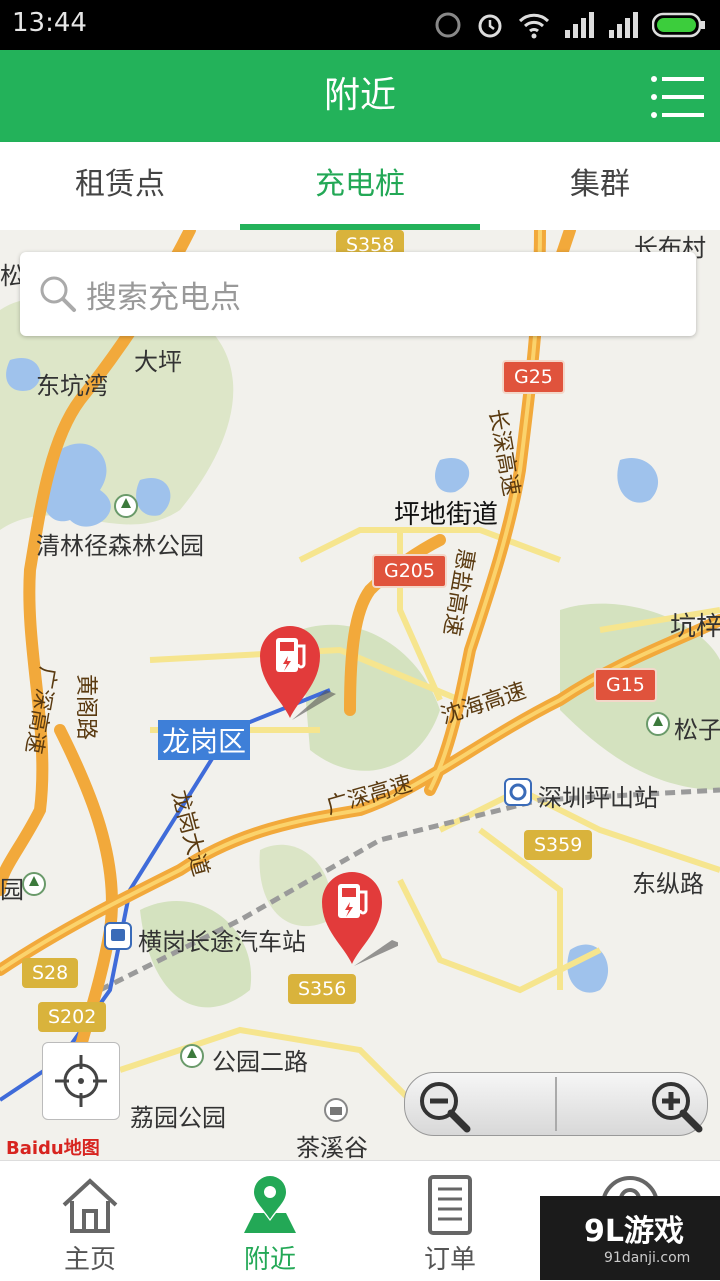 The height and width of the screenshot is (1281, 720). Describe the element at coordinates (490, 26) in the screenshot. I see `alarm-icon` at that location.